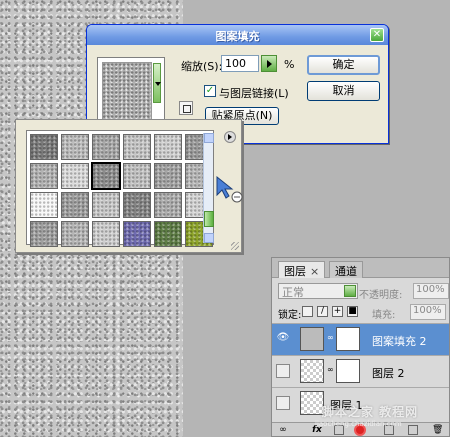  What do you see at coordinates (269, 63) in the screenshot?
I see `scale-slider-button` at bounding box center [269, 63].